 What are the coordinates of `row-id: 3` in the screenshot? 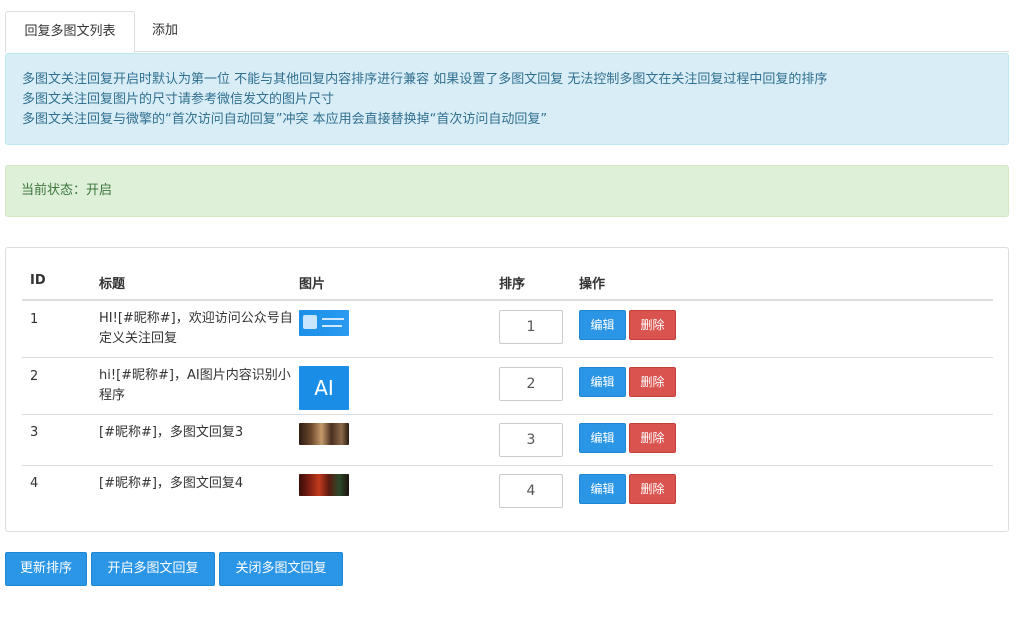 It's located at (34, 432).